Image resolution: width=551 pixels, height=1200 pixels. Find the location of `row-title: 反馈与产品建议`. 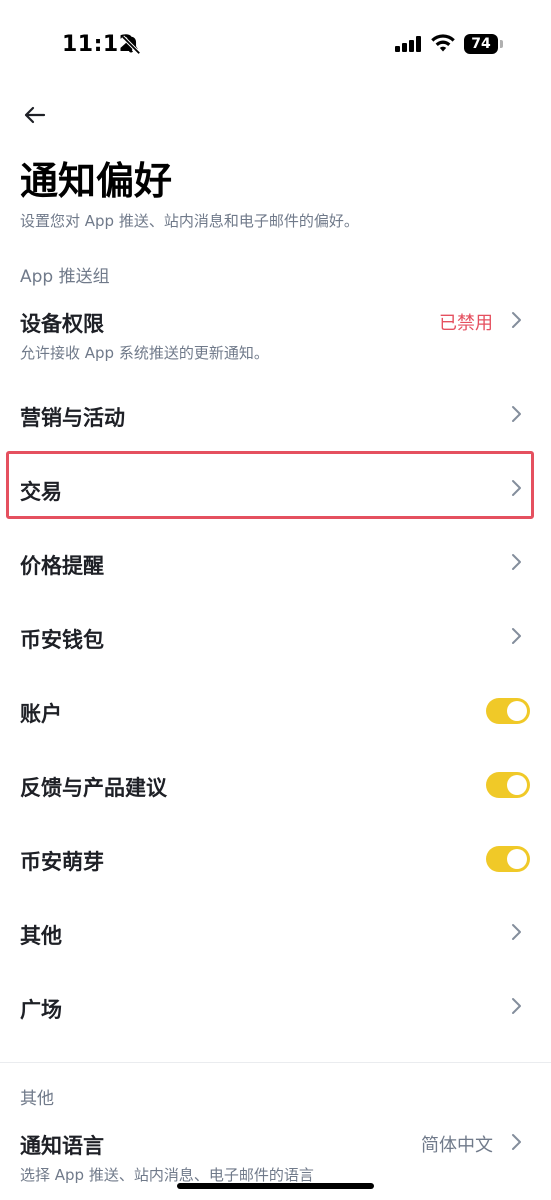

row-title: 反馈与产品建议 is located at coordinates (93, 788).